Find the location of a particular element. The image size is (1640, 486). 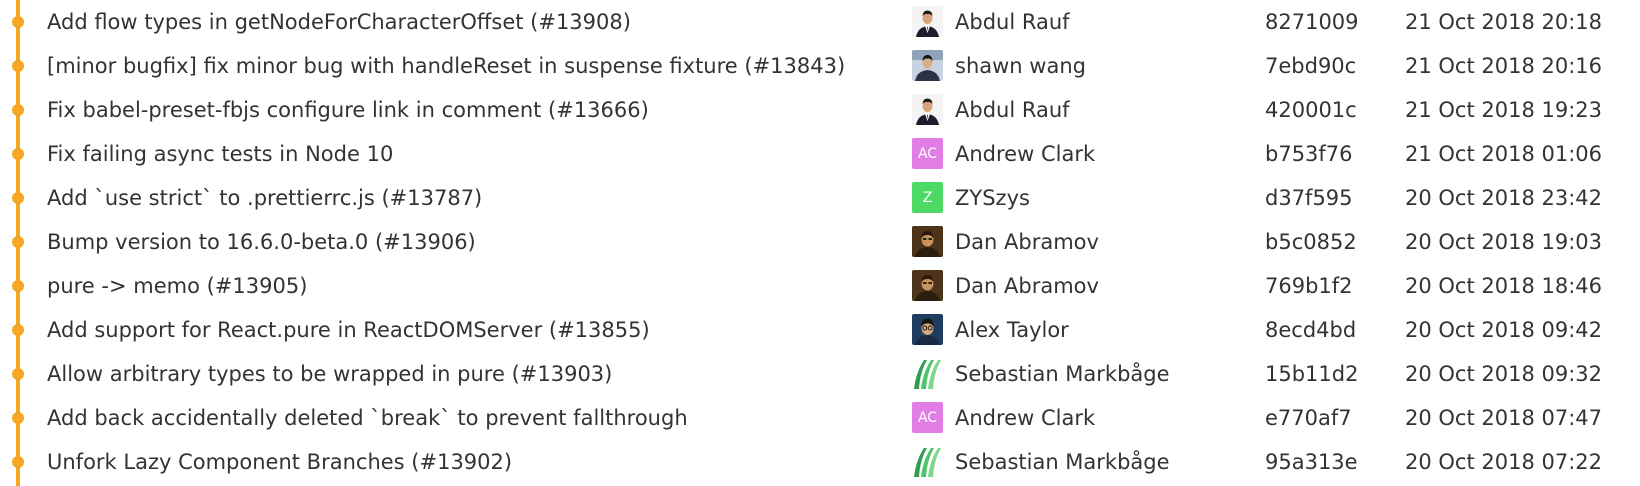

commit-message: Unfork Lazy Component Branches (#13902) is located at coordinates (280, 462).